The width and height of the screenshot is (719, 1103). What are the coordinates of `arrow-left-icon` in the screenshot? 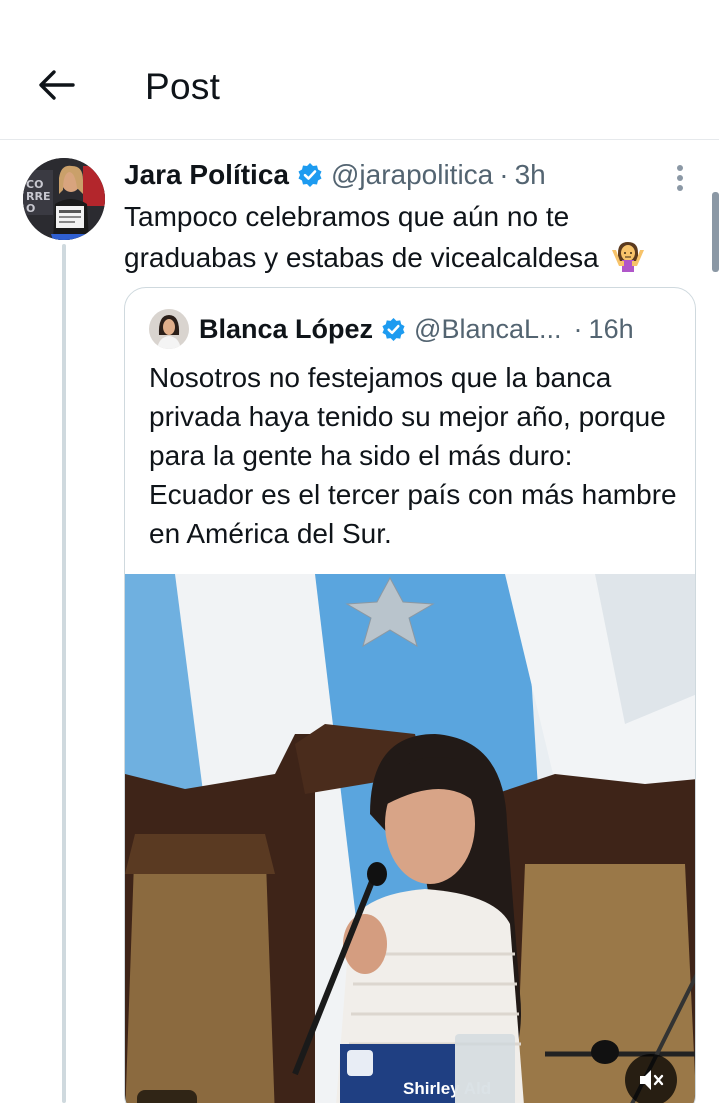 It's located at (57, 85).